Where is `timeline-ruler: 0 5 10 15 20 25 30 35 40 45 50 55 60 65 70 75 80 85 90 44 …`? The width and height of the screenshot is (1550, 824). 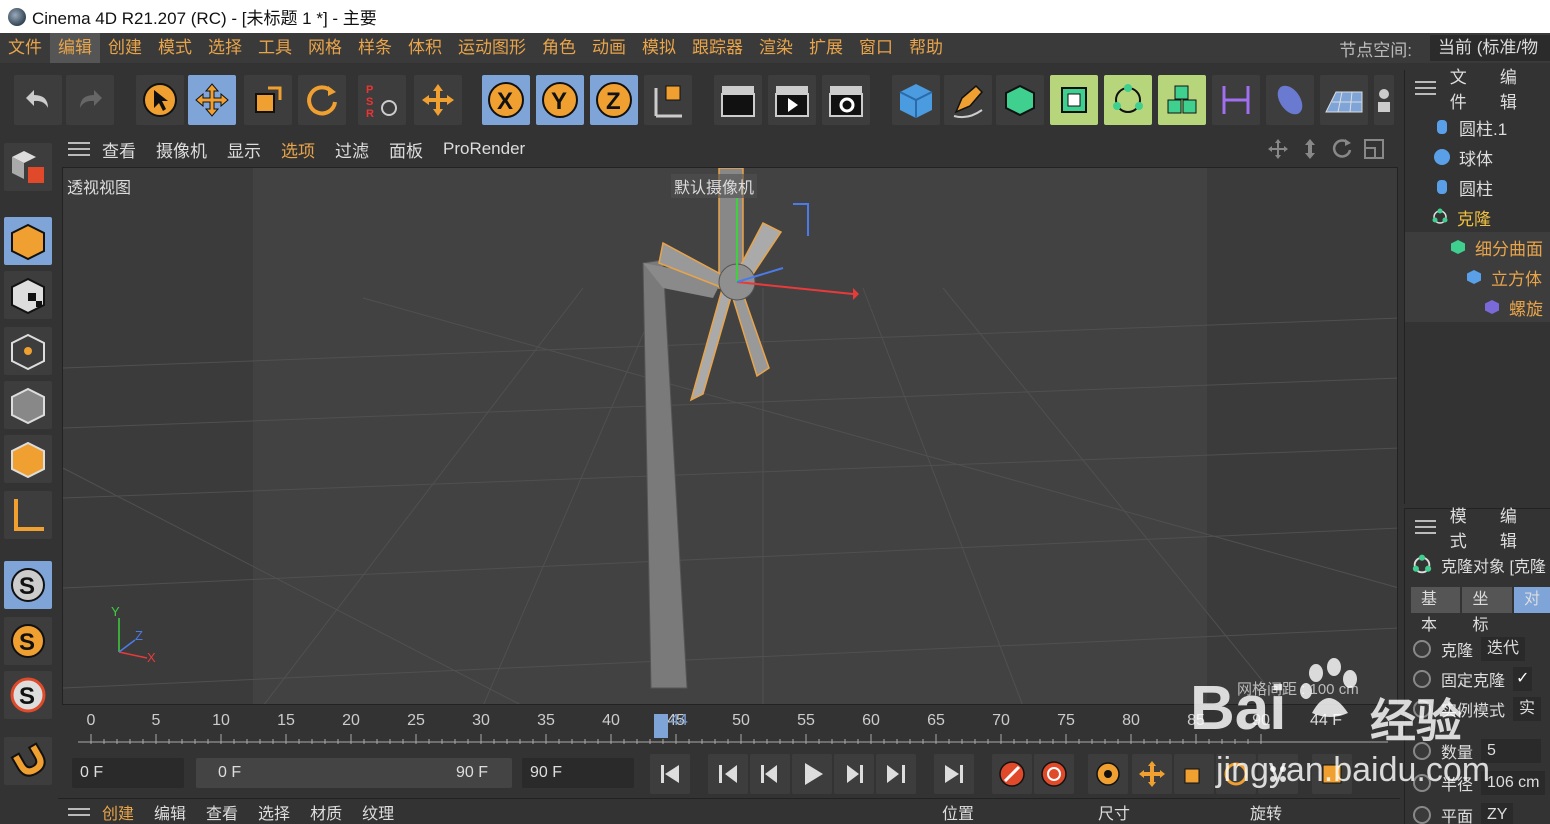 timeline-ruler: 0 5 10 15 20 25 30 35 40 45 50 55 60 65 70 75 80 85 90 44 … is located at coordinates (729, 728).